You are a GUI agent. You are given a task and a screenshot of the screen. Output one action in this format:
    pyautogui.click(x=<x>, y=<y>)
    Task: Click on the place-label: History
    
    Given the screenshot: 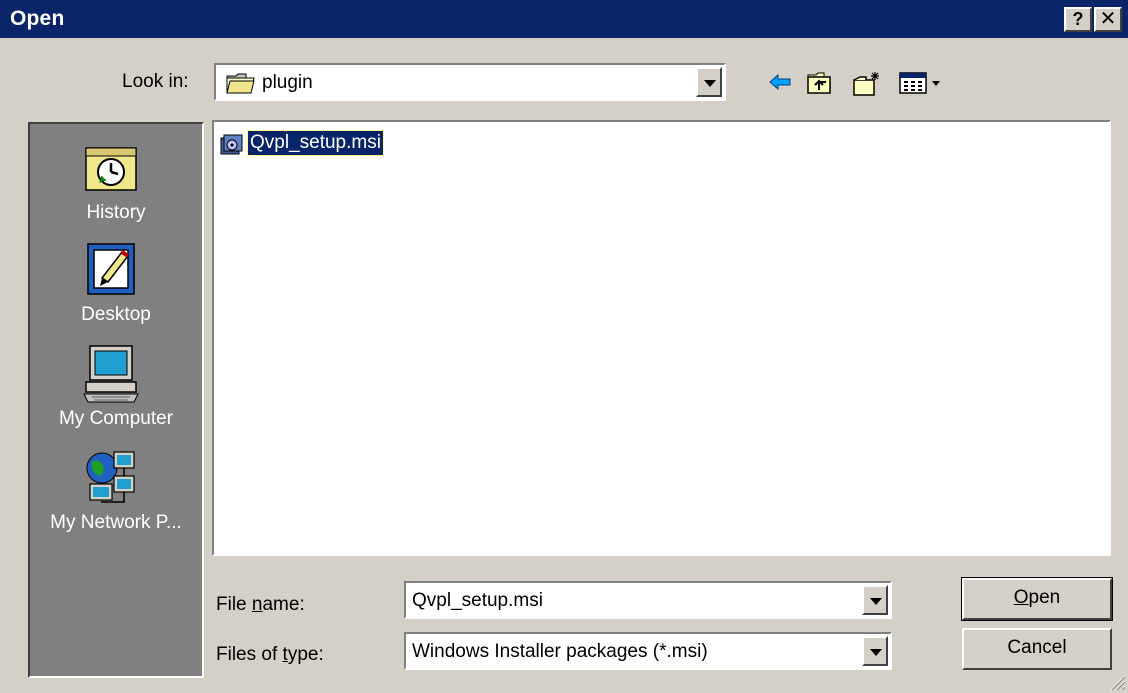 What is the action you would take?
    pyautogui.click(x=116, y=212)
    